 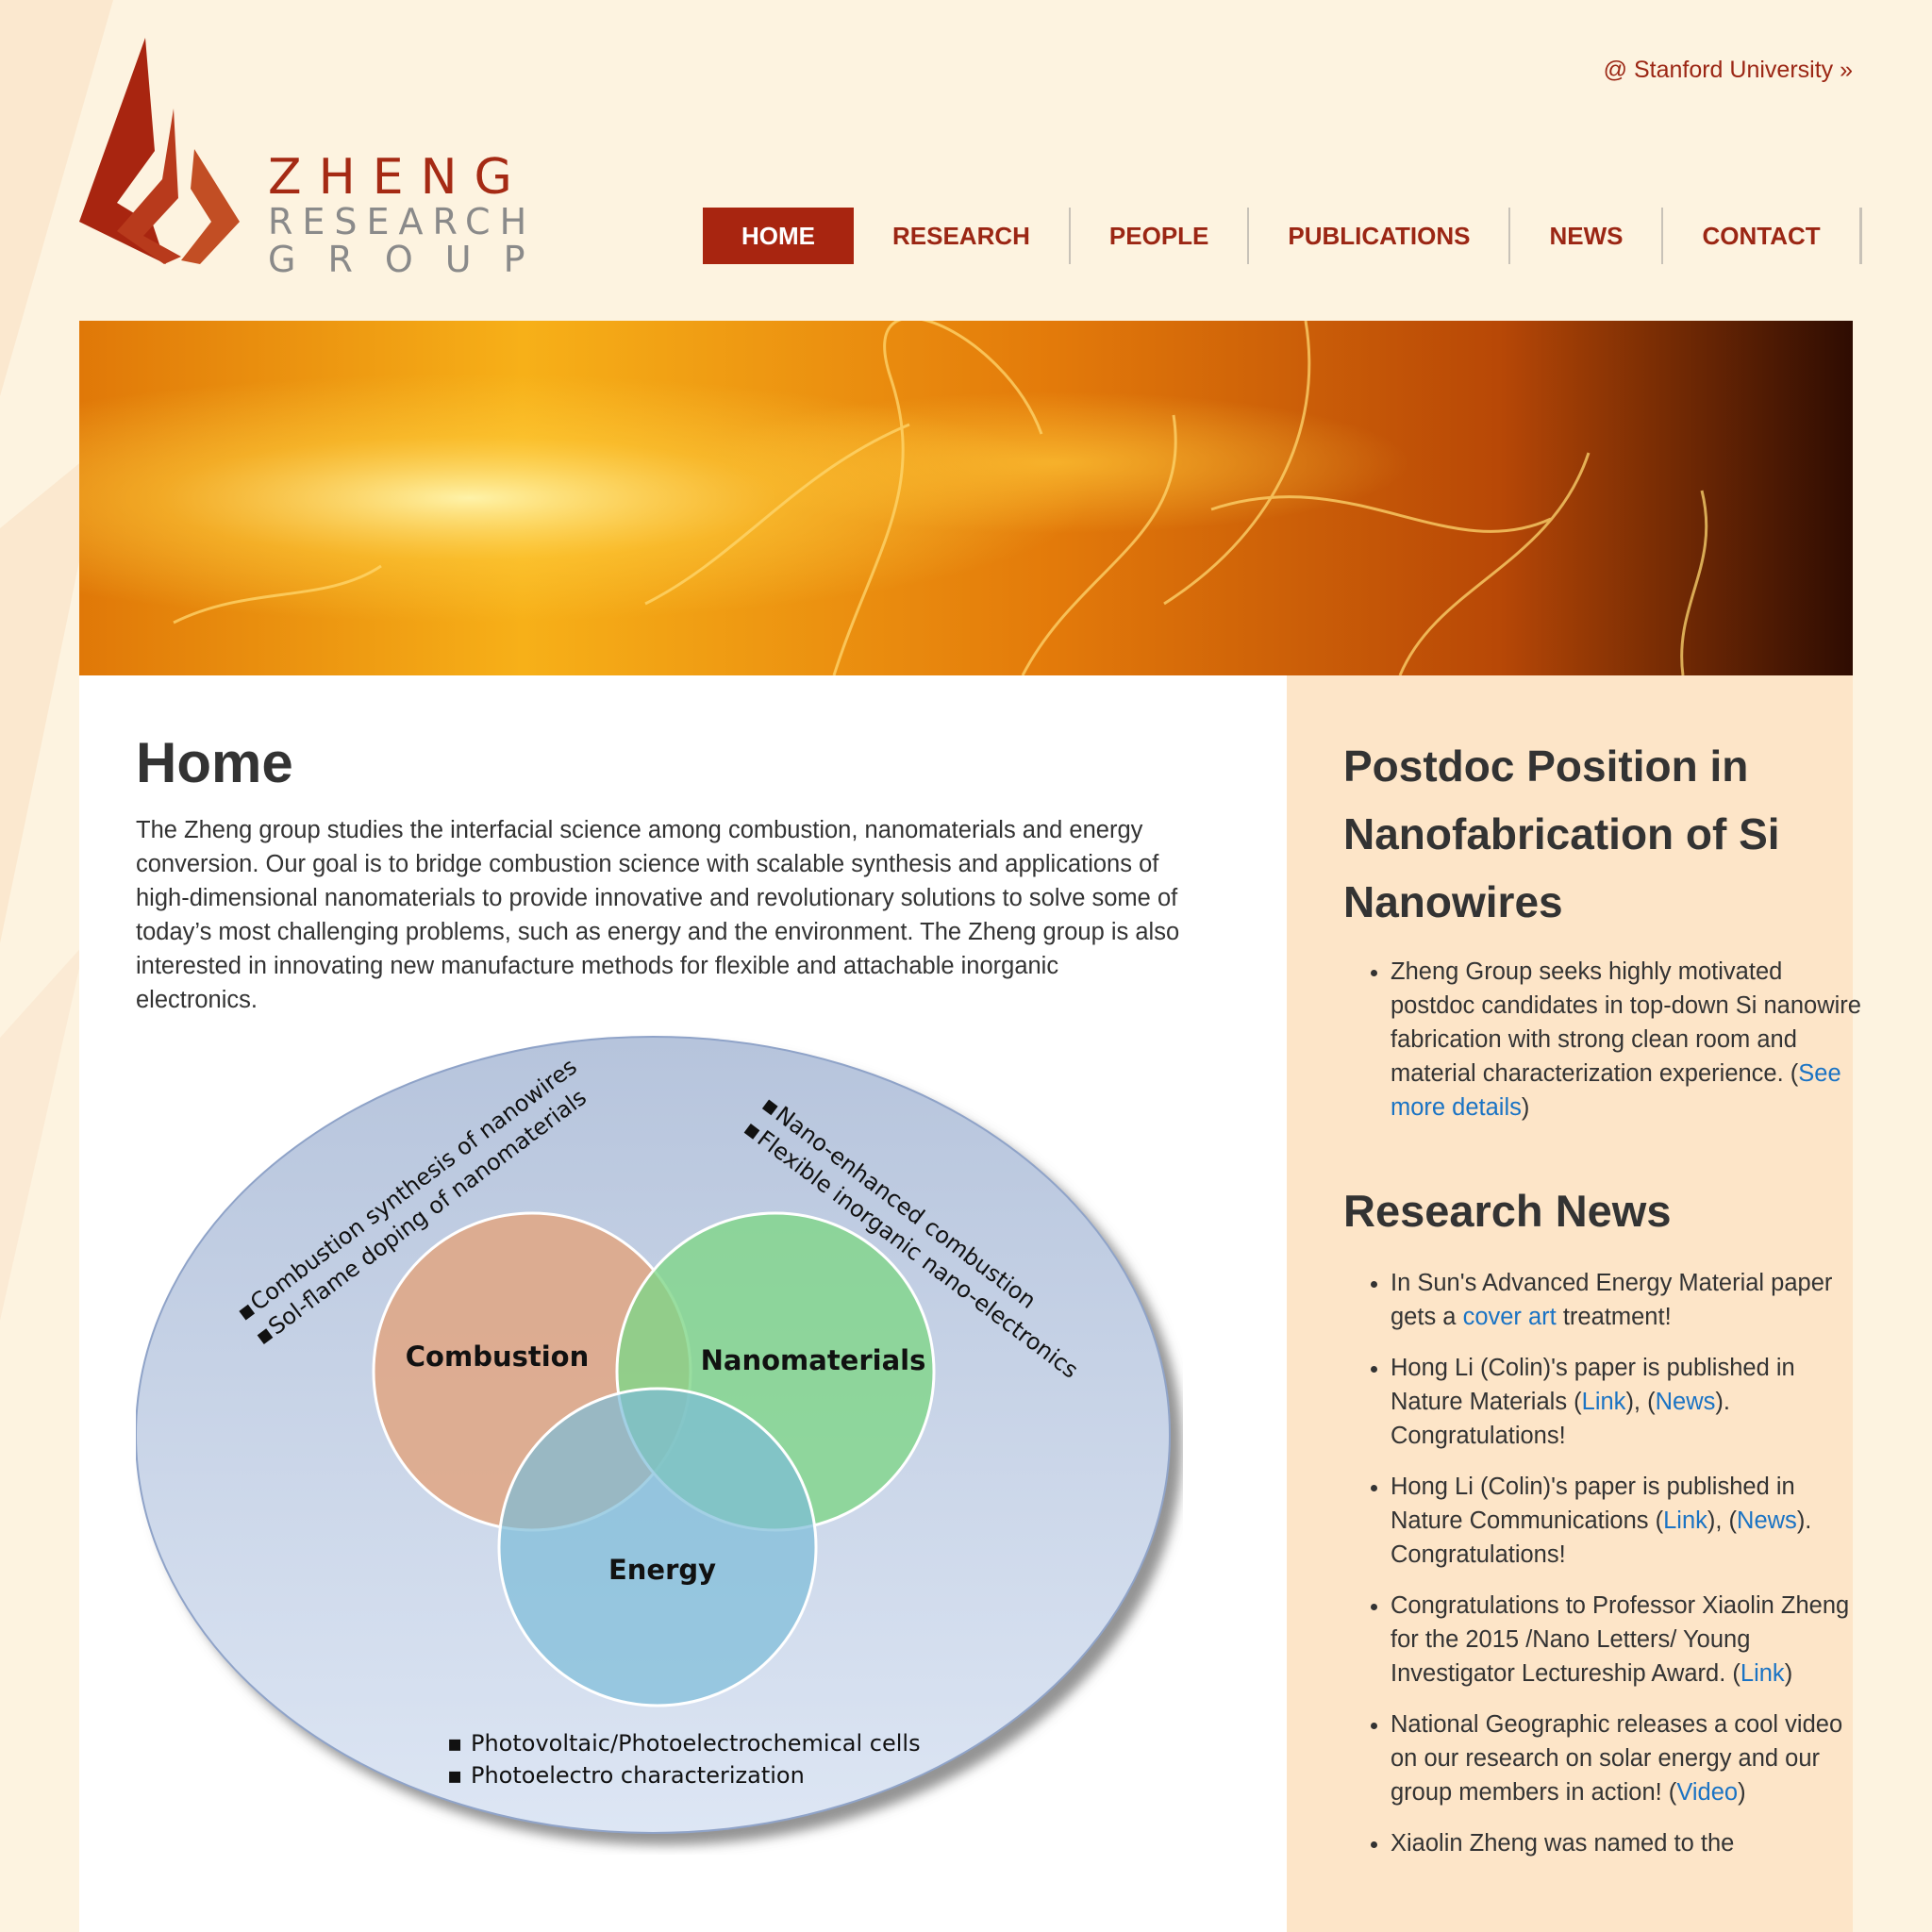 What do you see at coordinates (963, 236) in the screenshot?
I see `nav-research: RESEARCH` at bounding box center [963, 236].